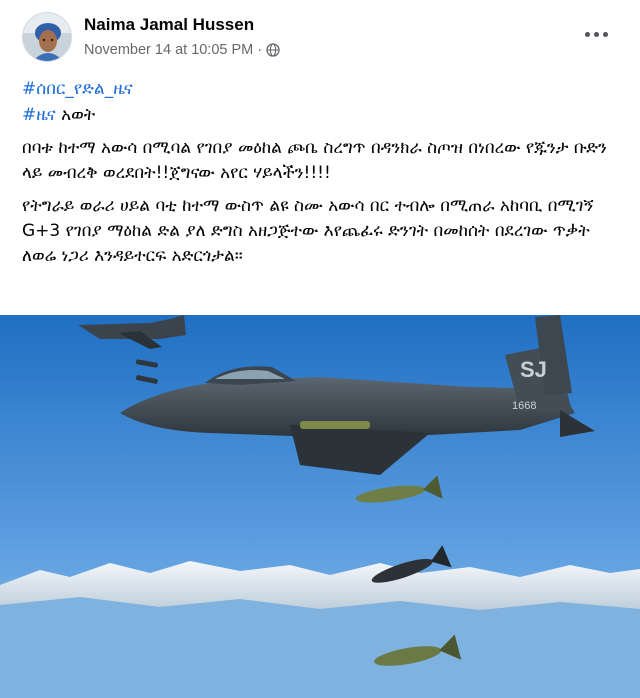 Image resolution: width=640 pixels, height=698 pixels. What do you see at coordinates (320, 647) in the screenshot?
I see `lower-haze` at bounding box center [320, 647].